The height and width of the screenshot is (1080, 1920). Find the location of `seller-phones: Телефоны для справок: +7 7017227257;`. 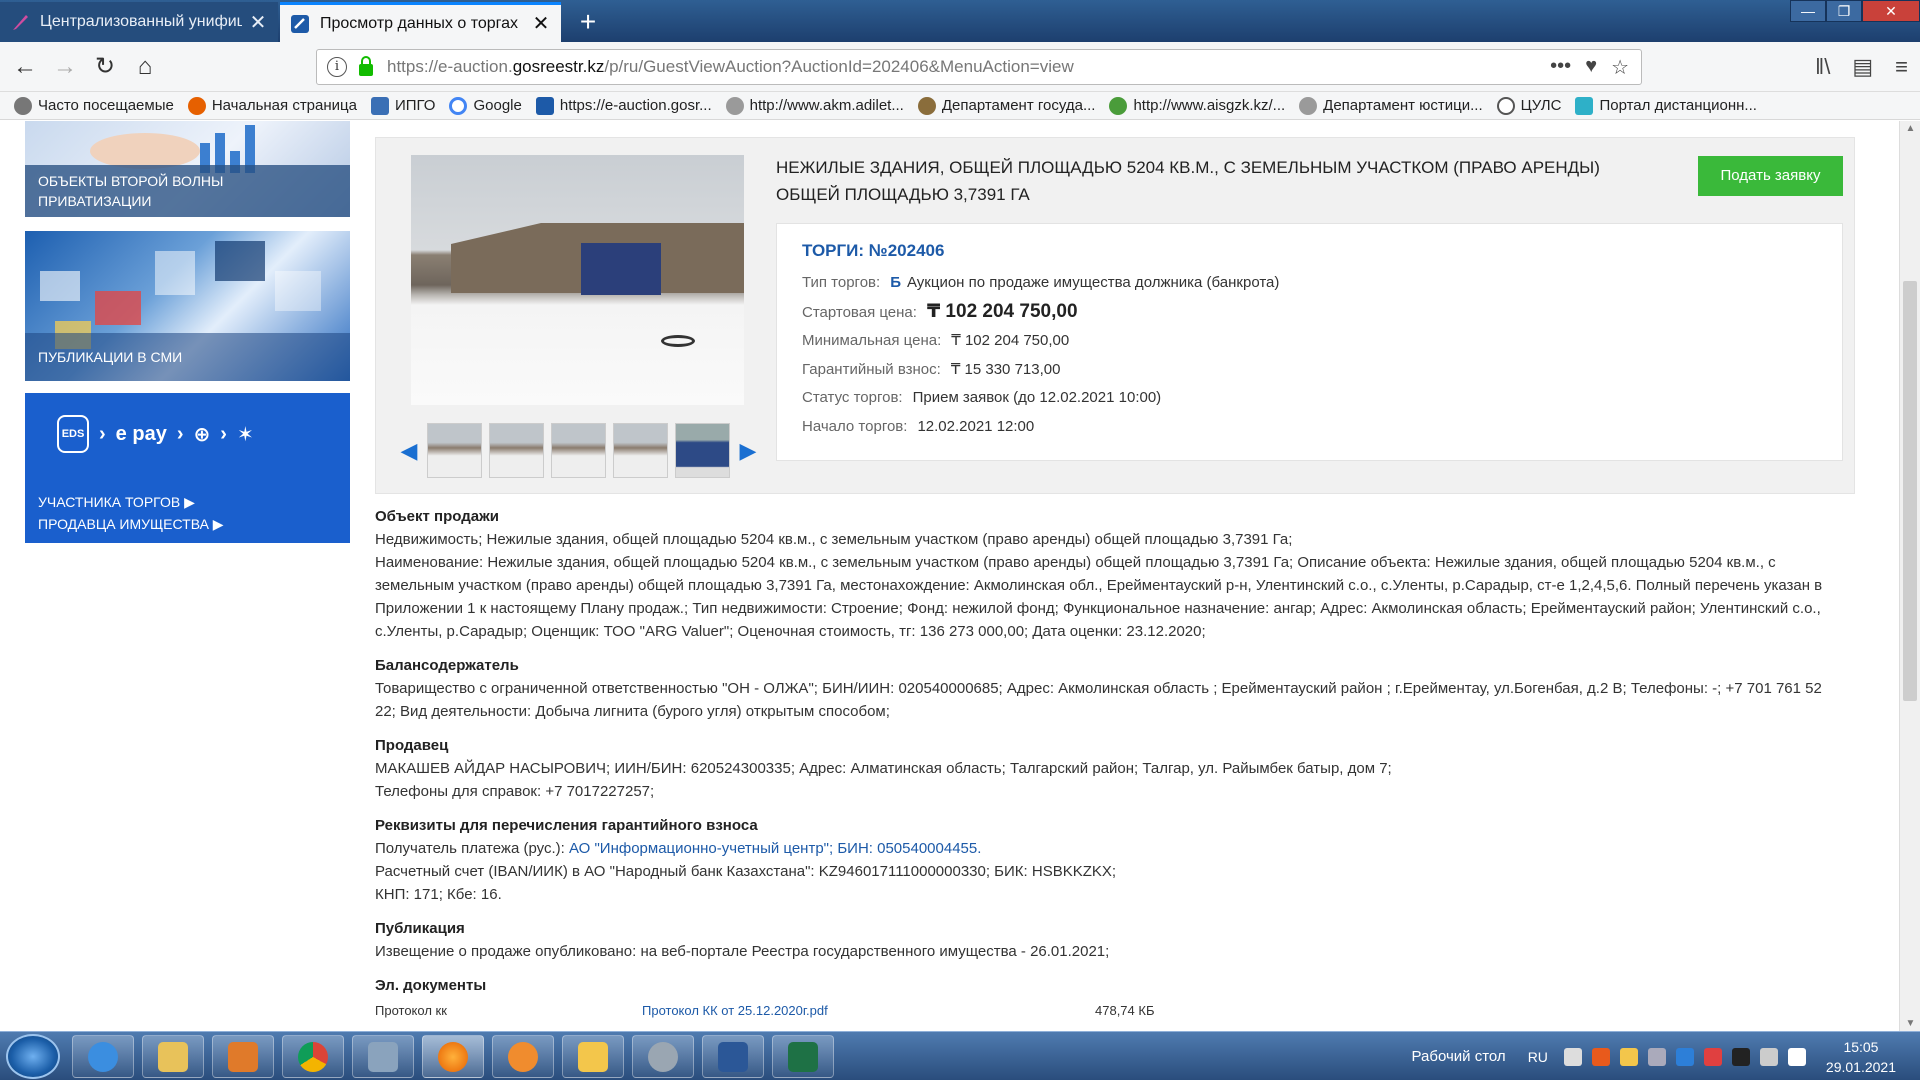

seller-phones: Телефоны для справок: +7 7017227257; is located at coordinates (515, 791).